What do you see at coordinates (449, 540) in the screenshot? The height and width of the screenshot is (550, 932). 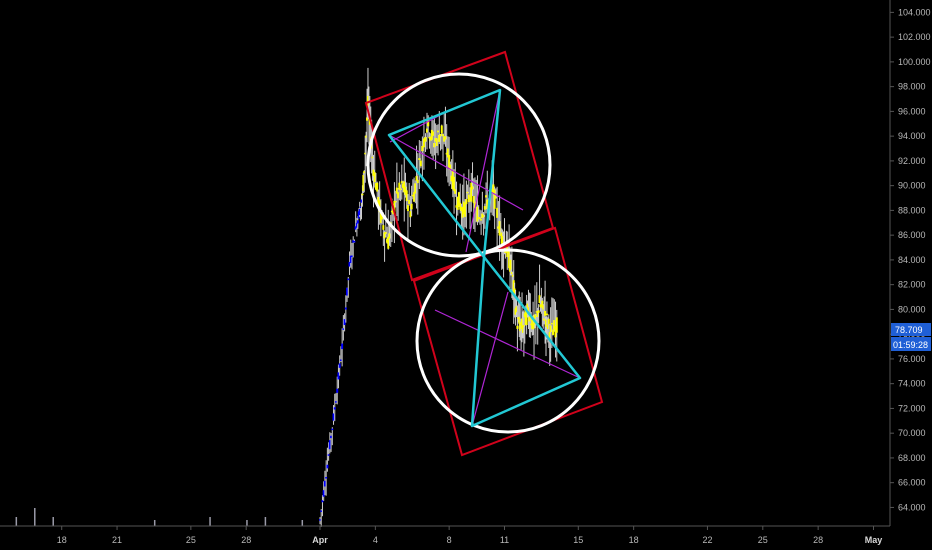 I see `time-tick-label: 8` at bounding box center [449, 540].